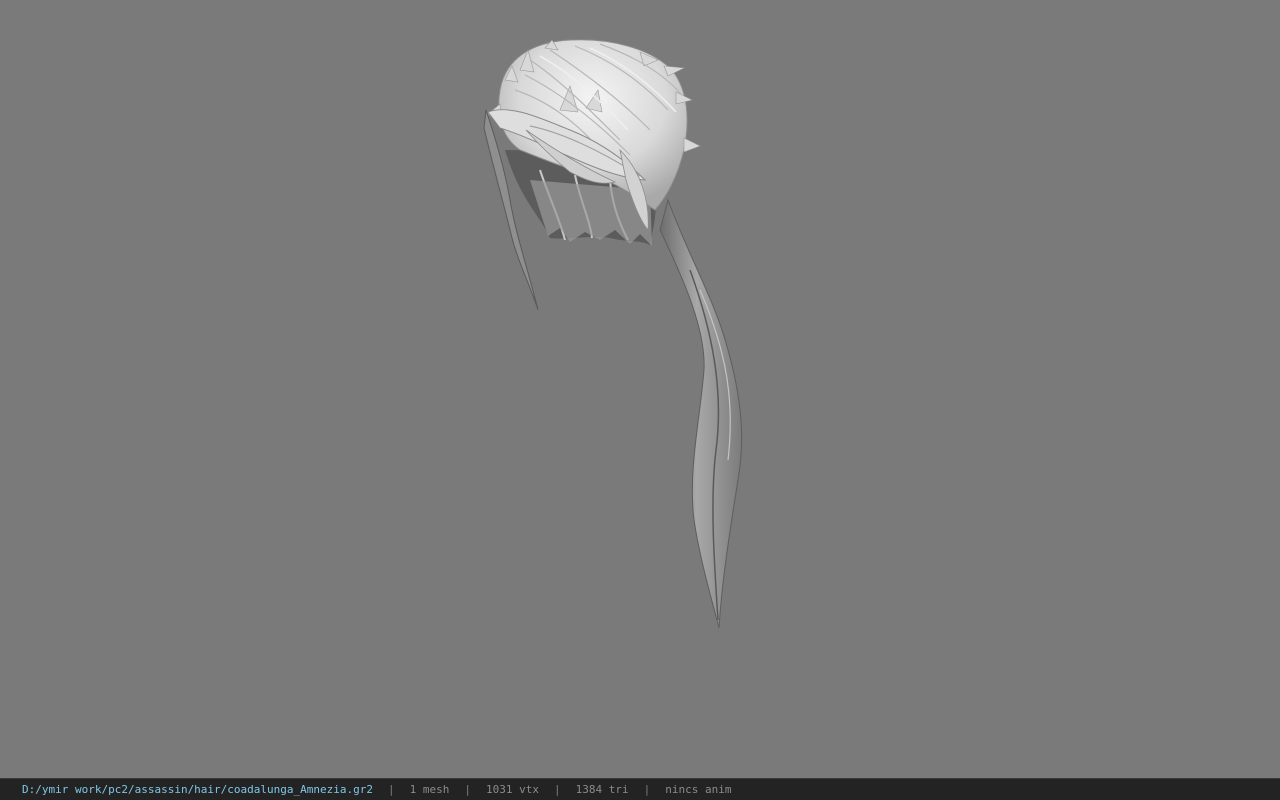 The width and height of the screenshot is (1280, 800). Describe the element at coordinates (613, 334) in the screenshot. I see `hair-model-icon` at that location.